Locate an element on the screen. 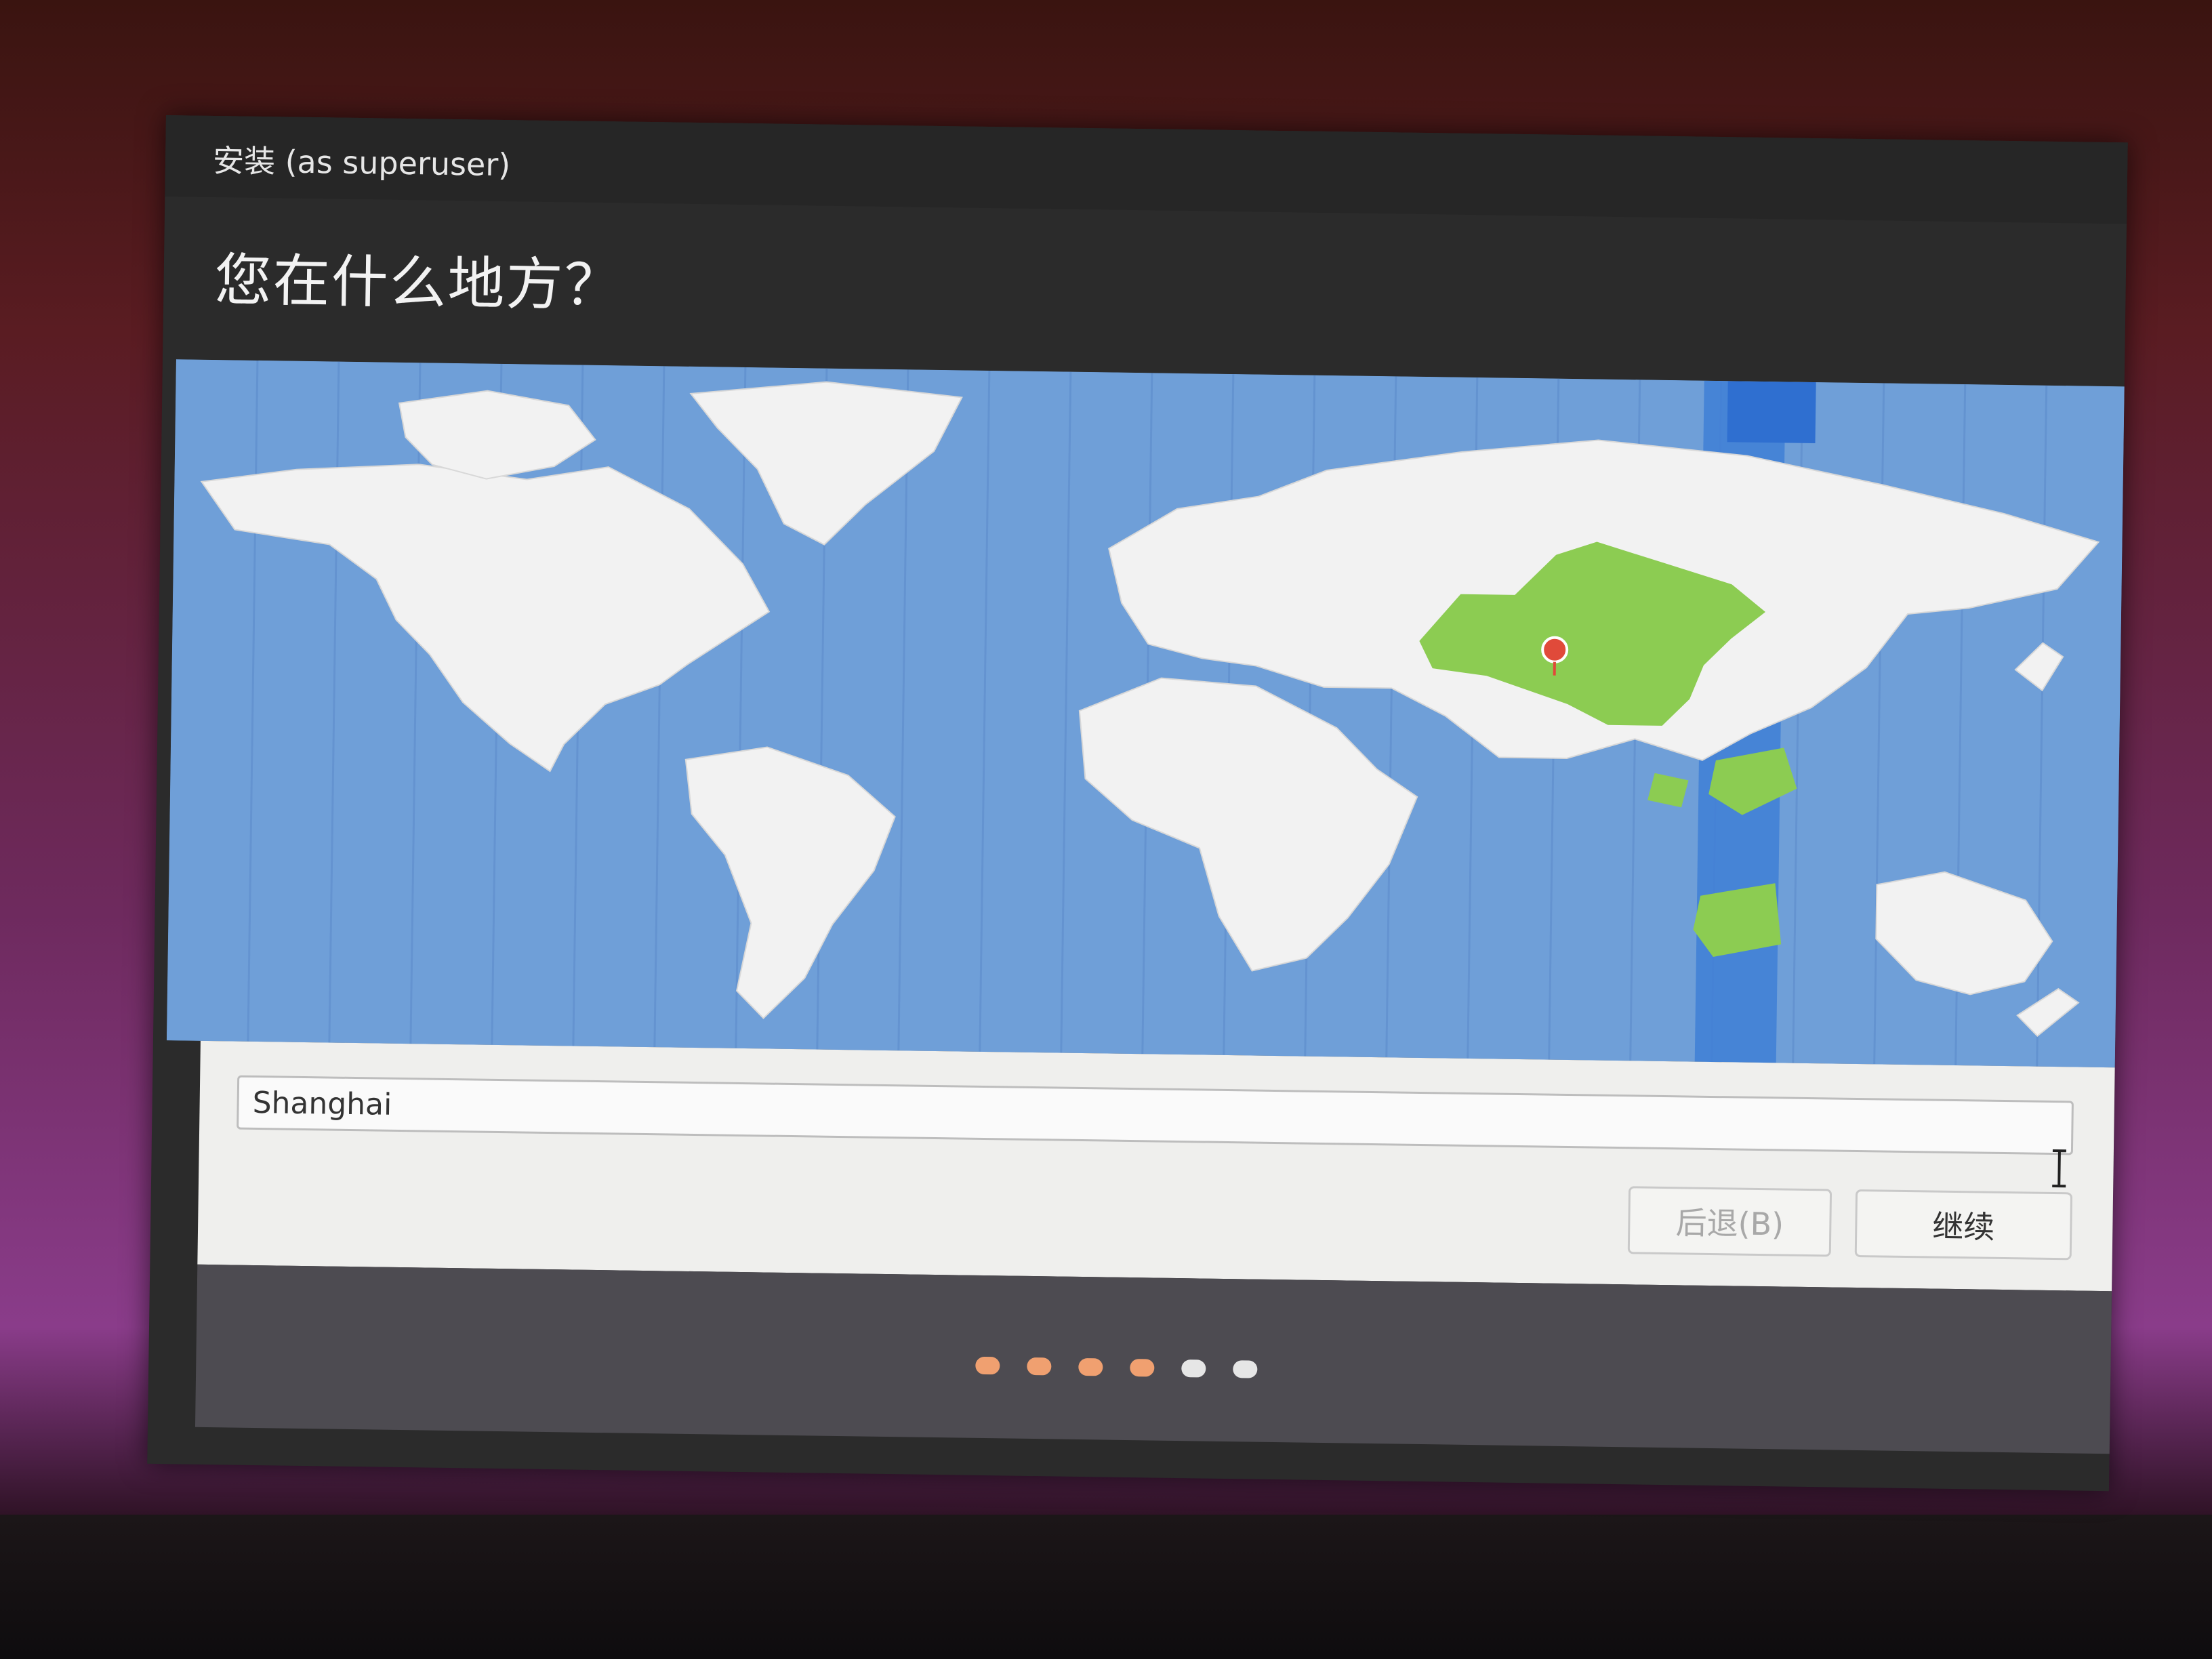 This screenshot has height=1659, width=2212. progress-footer is located at coordinates (1153, 1359).